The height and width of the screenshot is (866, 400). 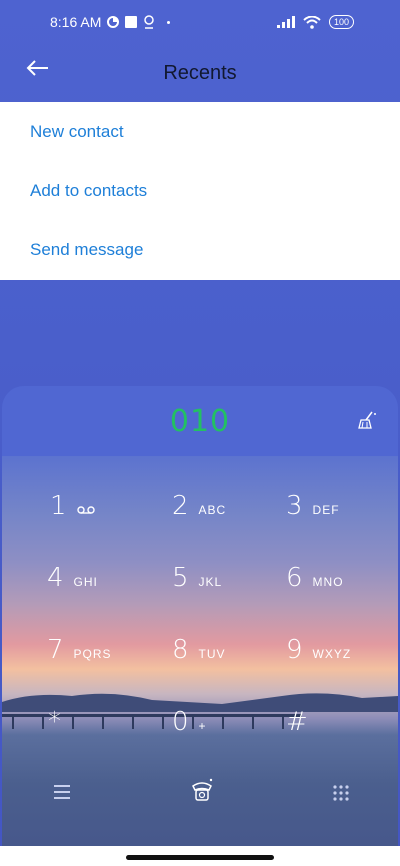 I want to click on battery-level: 100, so click(x=341, y=21).